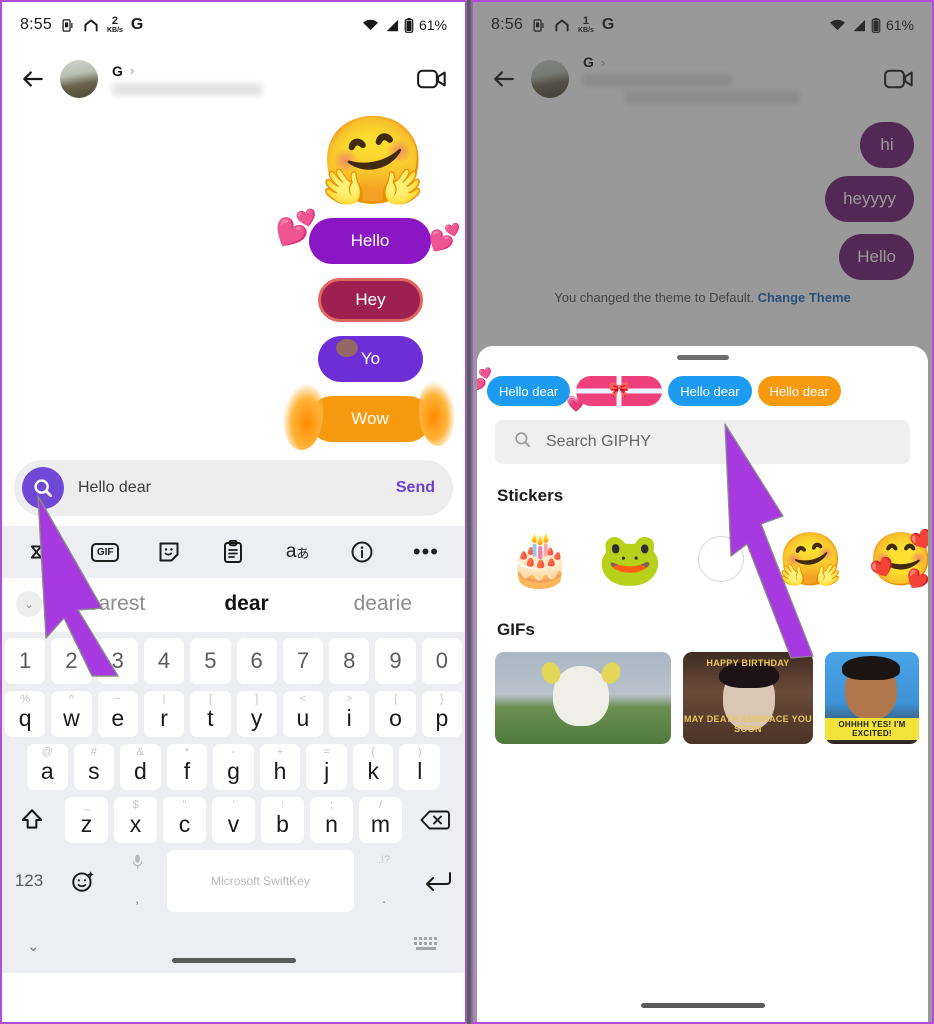  Describe the element at coordinates (362, 552) in the screenshot. I see `info-icon` at that location.